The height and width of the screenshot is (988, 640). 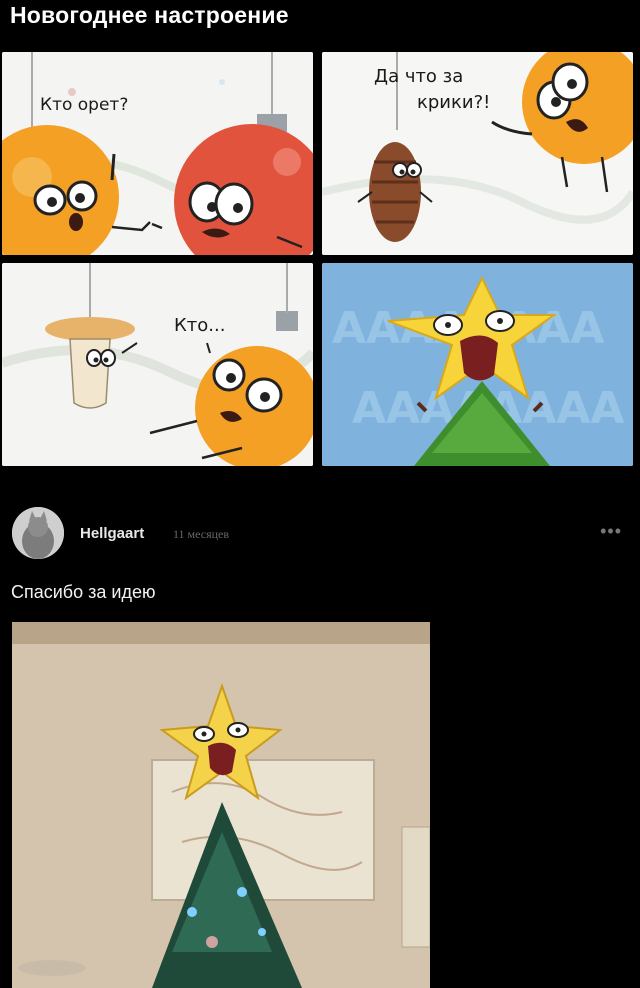 I want to click on panel2-speech-line1: Да что за, so click(x=418, y=76).